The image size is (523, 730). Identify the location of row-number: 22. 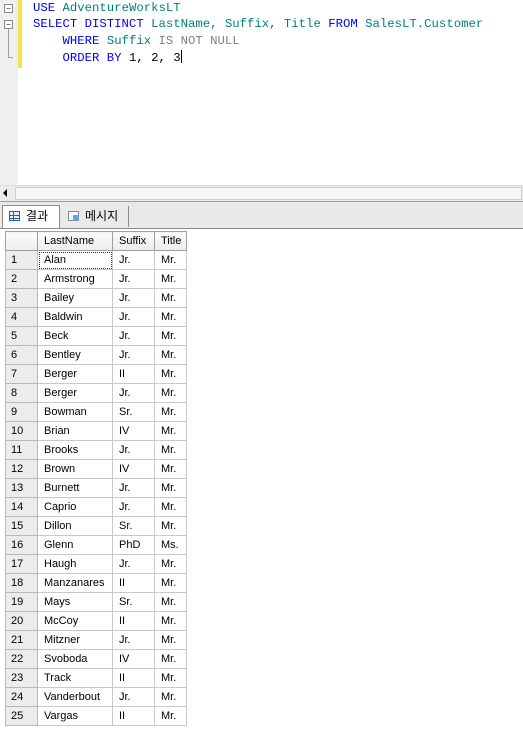
(21, 659).